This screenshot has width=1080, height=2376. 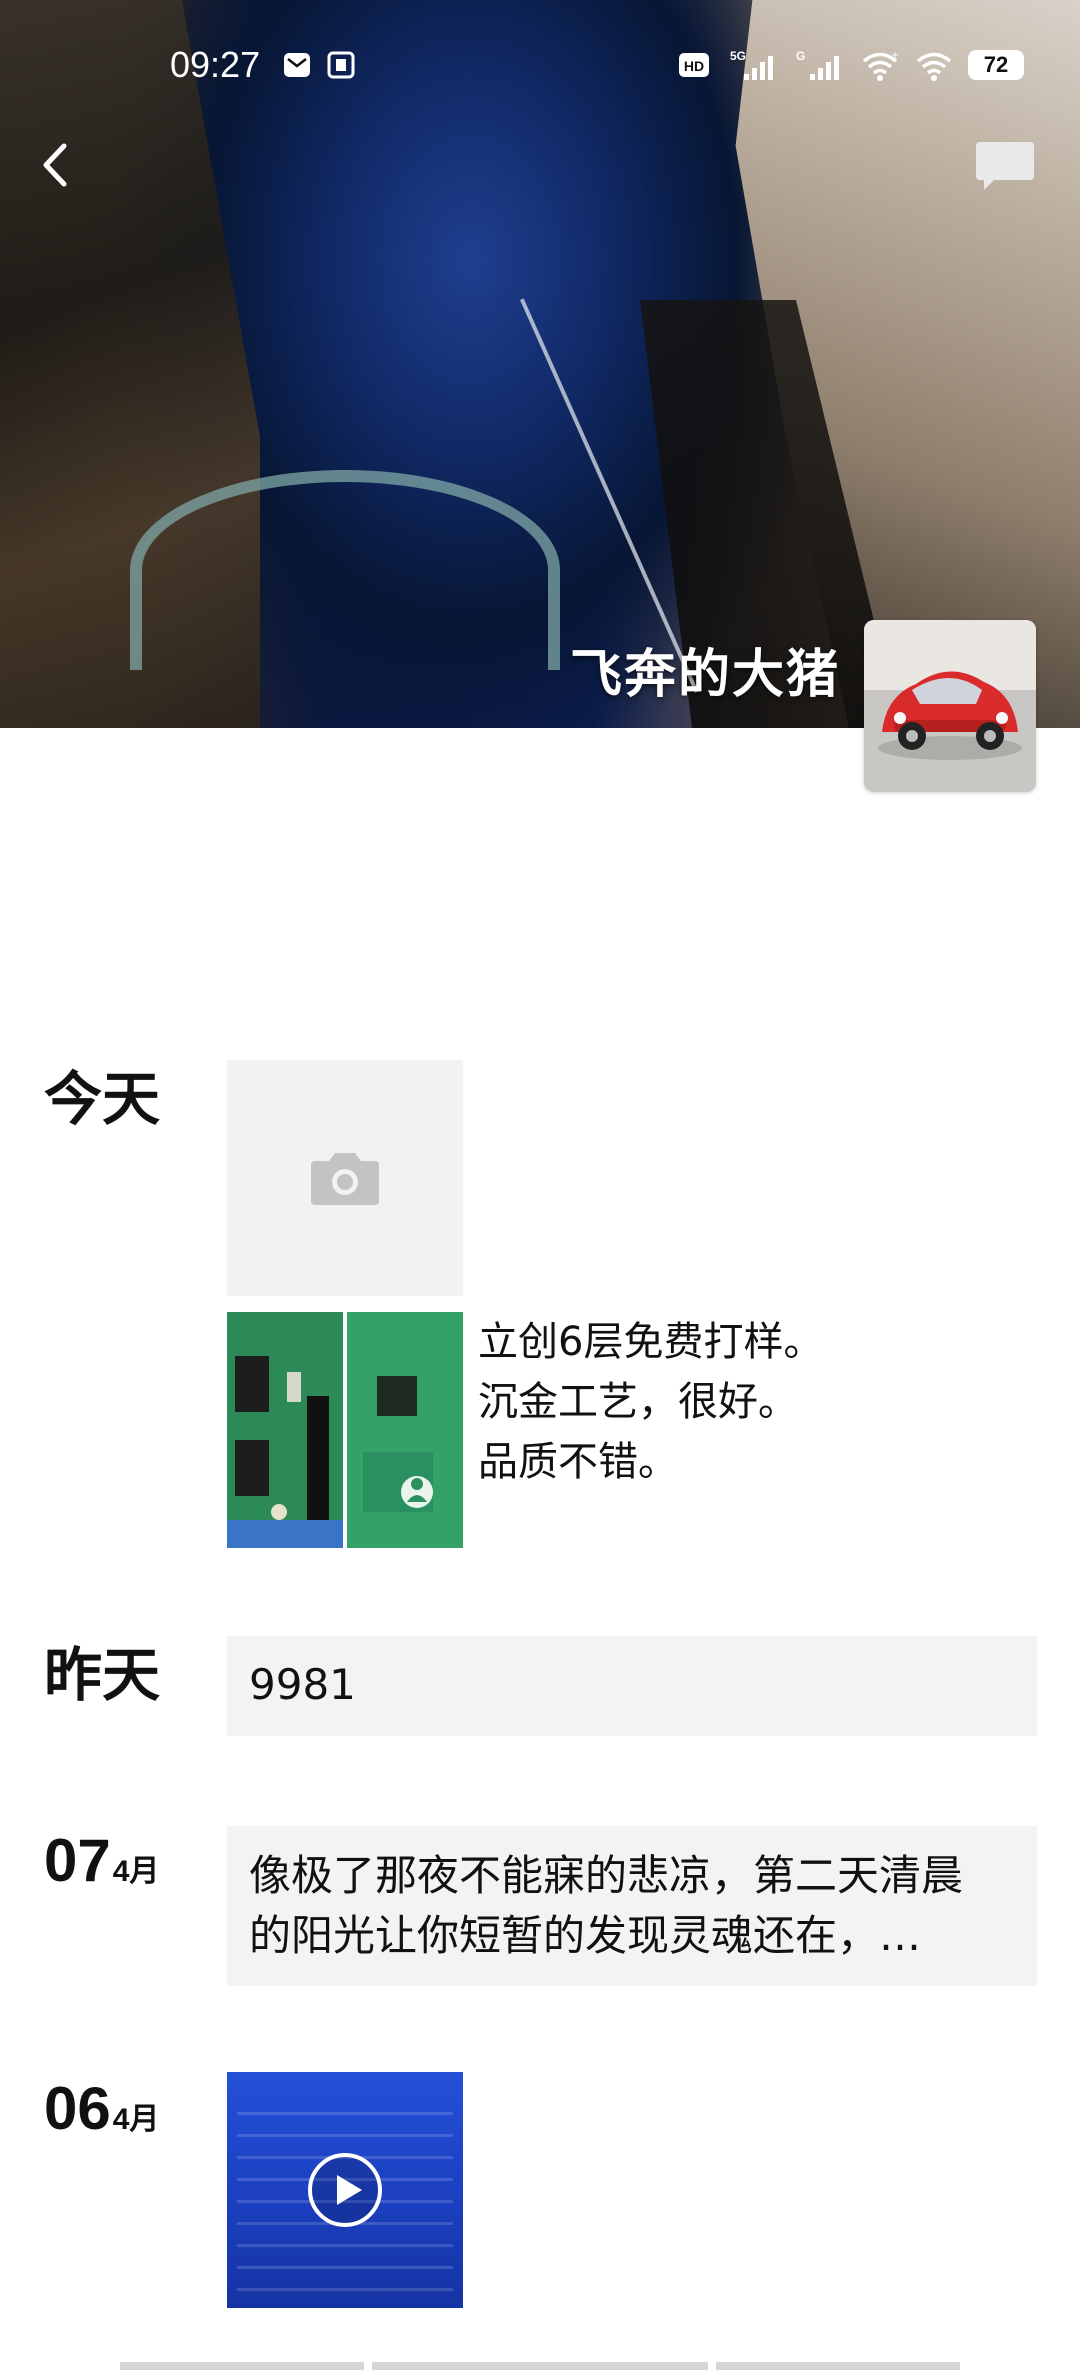 What do you see at coordinates (851, 65) in the screenshot?
I see `status-right-icons: HD 5G G + 72` at bounding box center [851, 65].